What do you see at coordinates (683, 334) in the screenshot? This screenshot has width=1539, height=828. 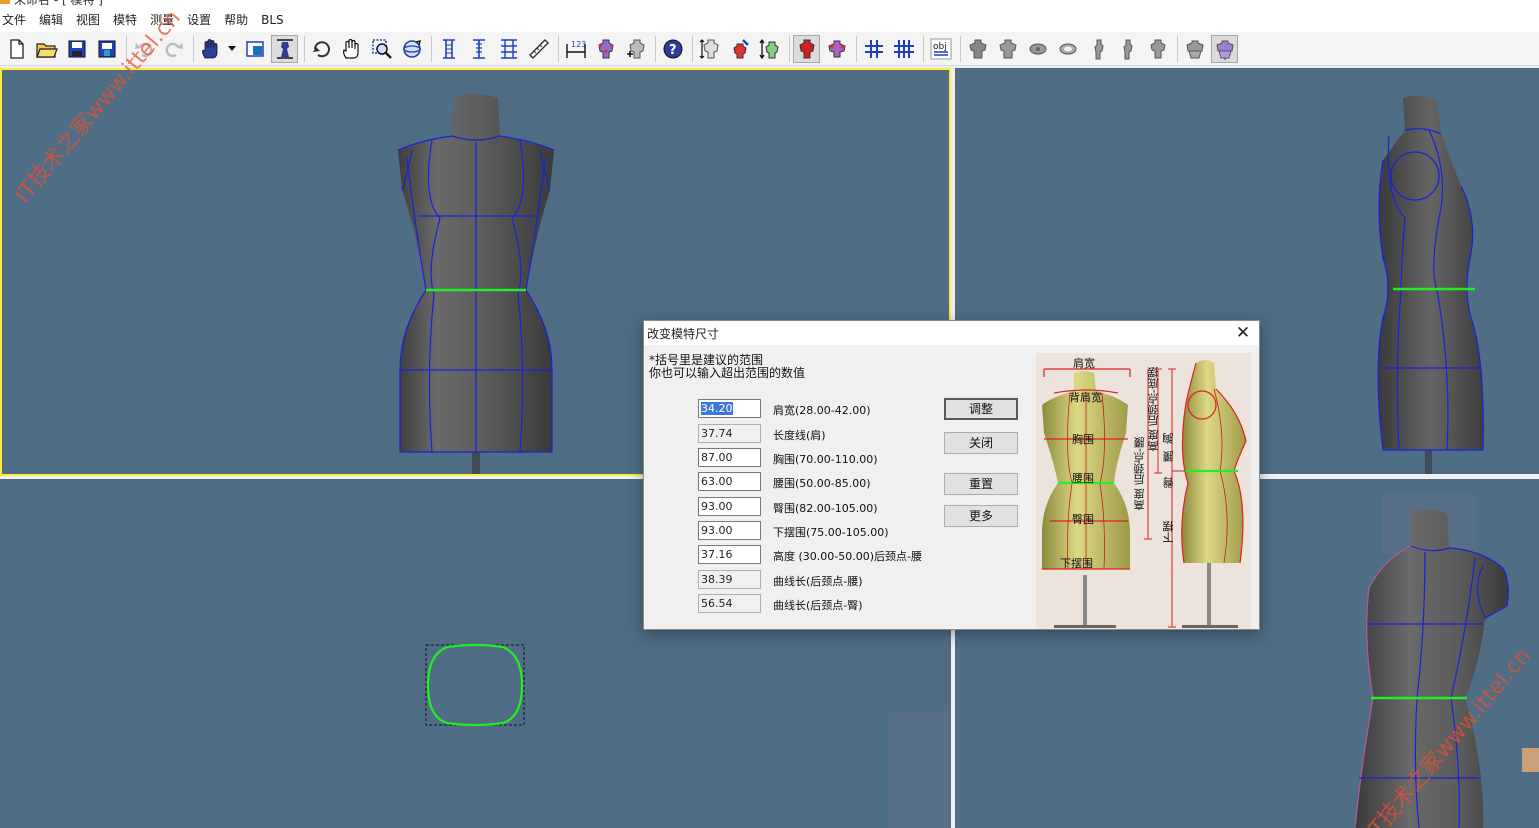 I see `dialog-title: 改变模特尺寸` at bounding box center [683, 334].